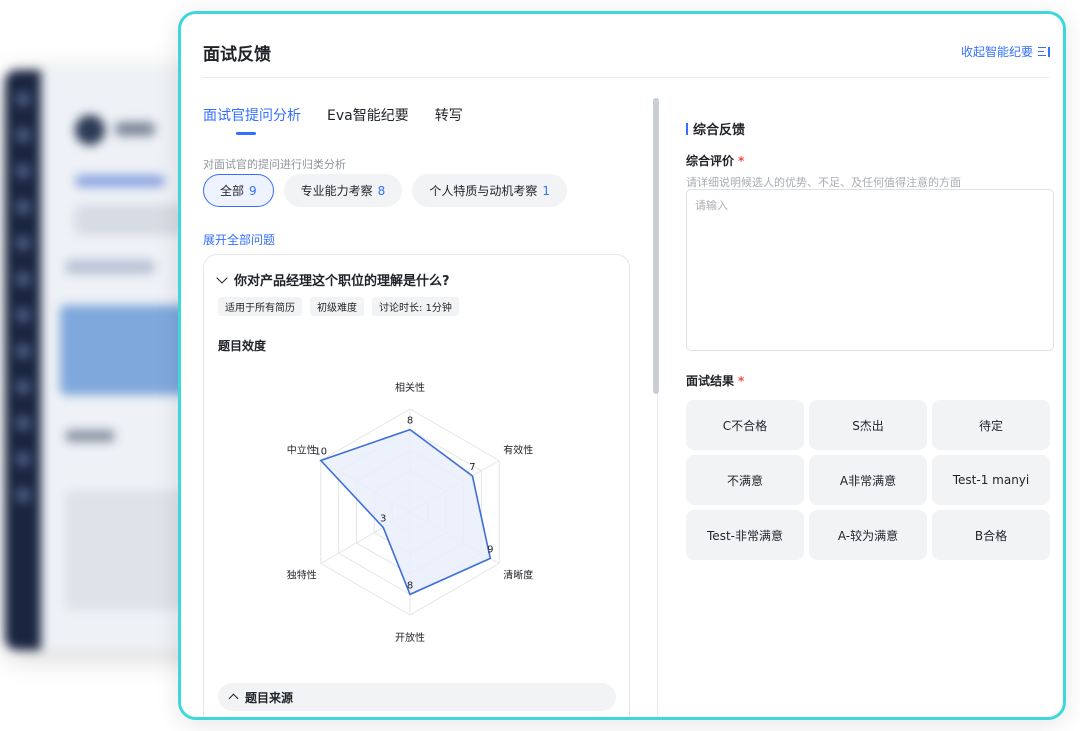 The height and width of the screenshot is (731, 1080). Describe the element at coordinates (232, 191) in the screenshot. I see `filter-label: 全部` at that location.